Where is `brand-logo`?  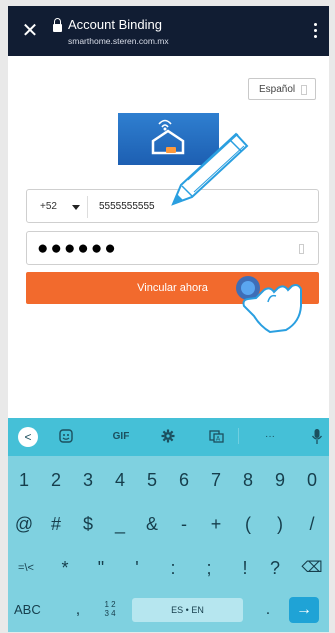 brand-logo is located at coordinates (168, 139).